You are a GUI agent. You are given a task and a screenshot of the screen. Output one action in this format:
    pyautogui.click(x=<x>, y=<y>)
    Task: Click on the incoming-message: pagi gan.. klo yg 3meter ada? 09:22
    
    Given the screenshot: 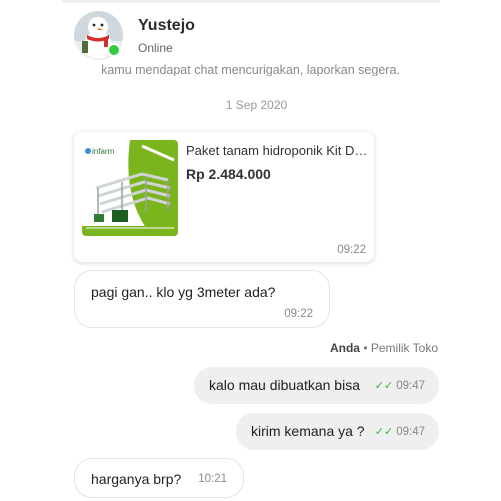 What is the action you would take?
    pyautogui.click(x=202, y=299)
    